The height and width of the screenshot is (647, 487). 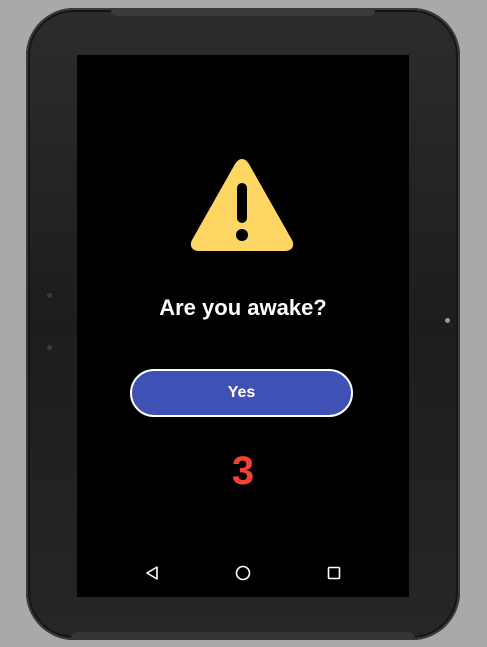 I want to click on recents-icon, so click(x=334, y=573).